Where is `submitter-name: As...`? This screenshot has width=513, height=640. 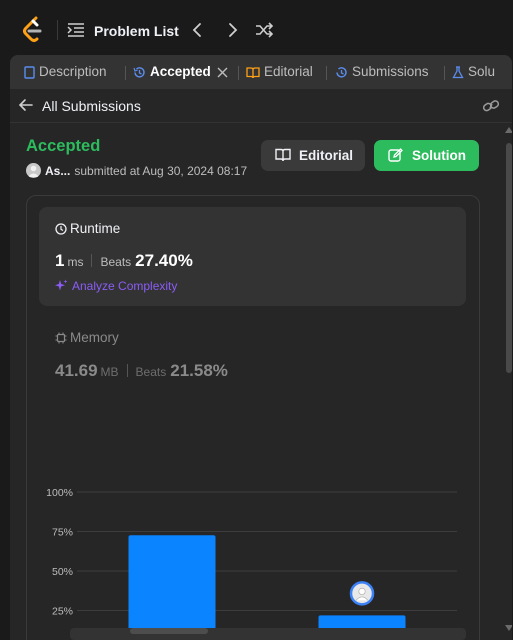
submitter-name: As... is located at coordinates (57, 171).